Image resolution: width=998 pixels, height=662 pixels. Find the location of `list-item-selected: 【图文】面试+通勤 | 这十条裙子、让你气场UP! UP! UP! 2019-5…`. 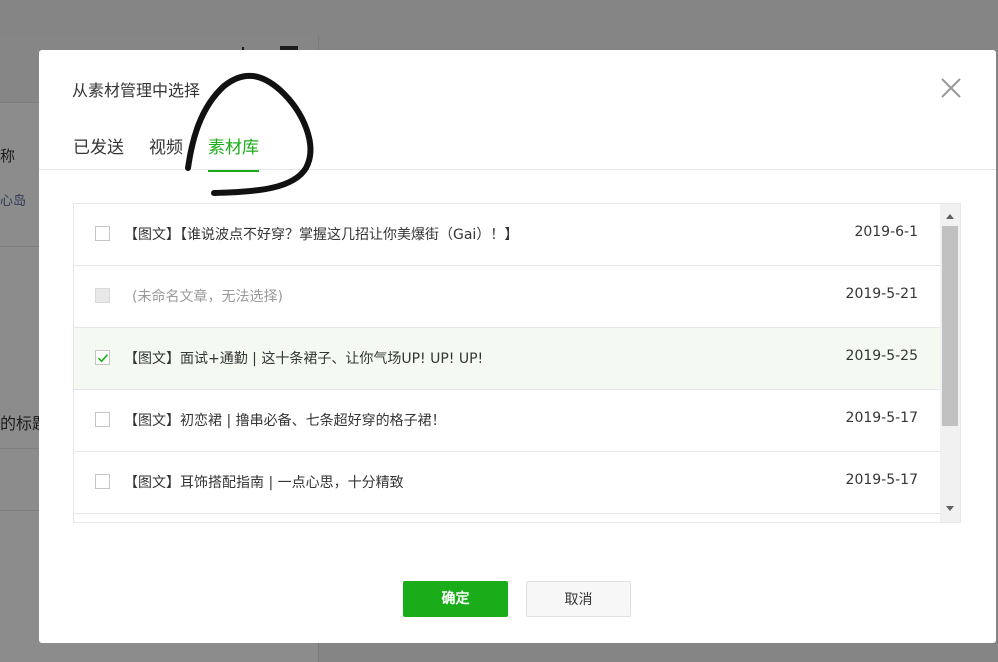

list-item-selected: 【图文】面试+通勤 | 这十条裙子、让你气场UP! UP! UP! 2019-5… is located at coordinates (507, 359).